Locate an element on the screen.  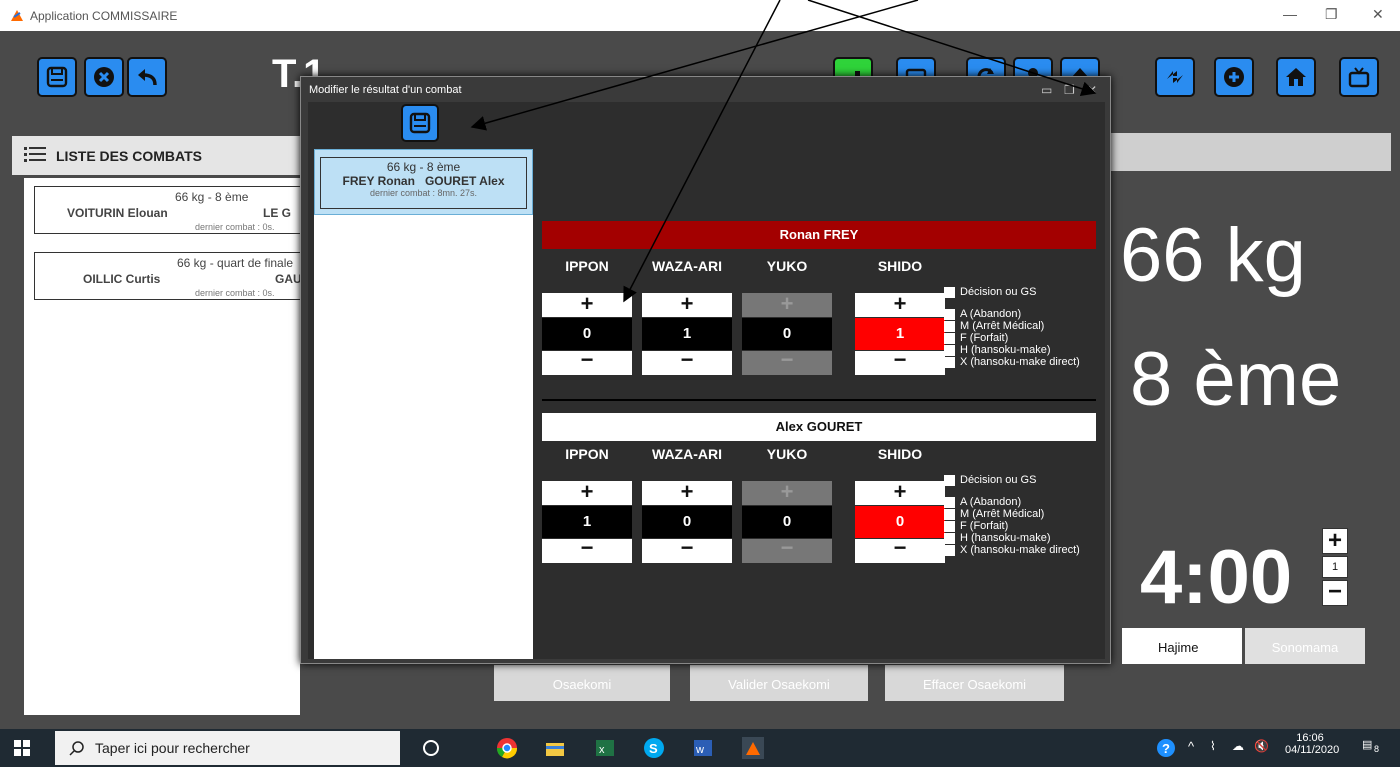
taskbar-search: Taper ici pour rechercher is located at coordinates (227, 748).